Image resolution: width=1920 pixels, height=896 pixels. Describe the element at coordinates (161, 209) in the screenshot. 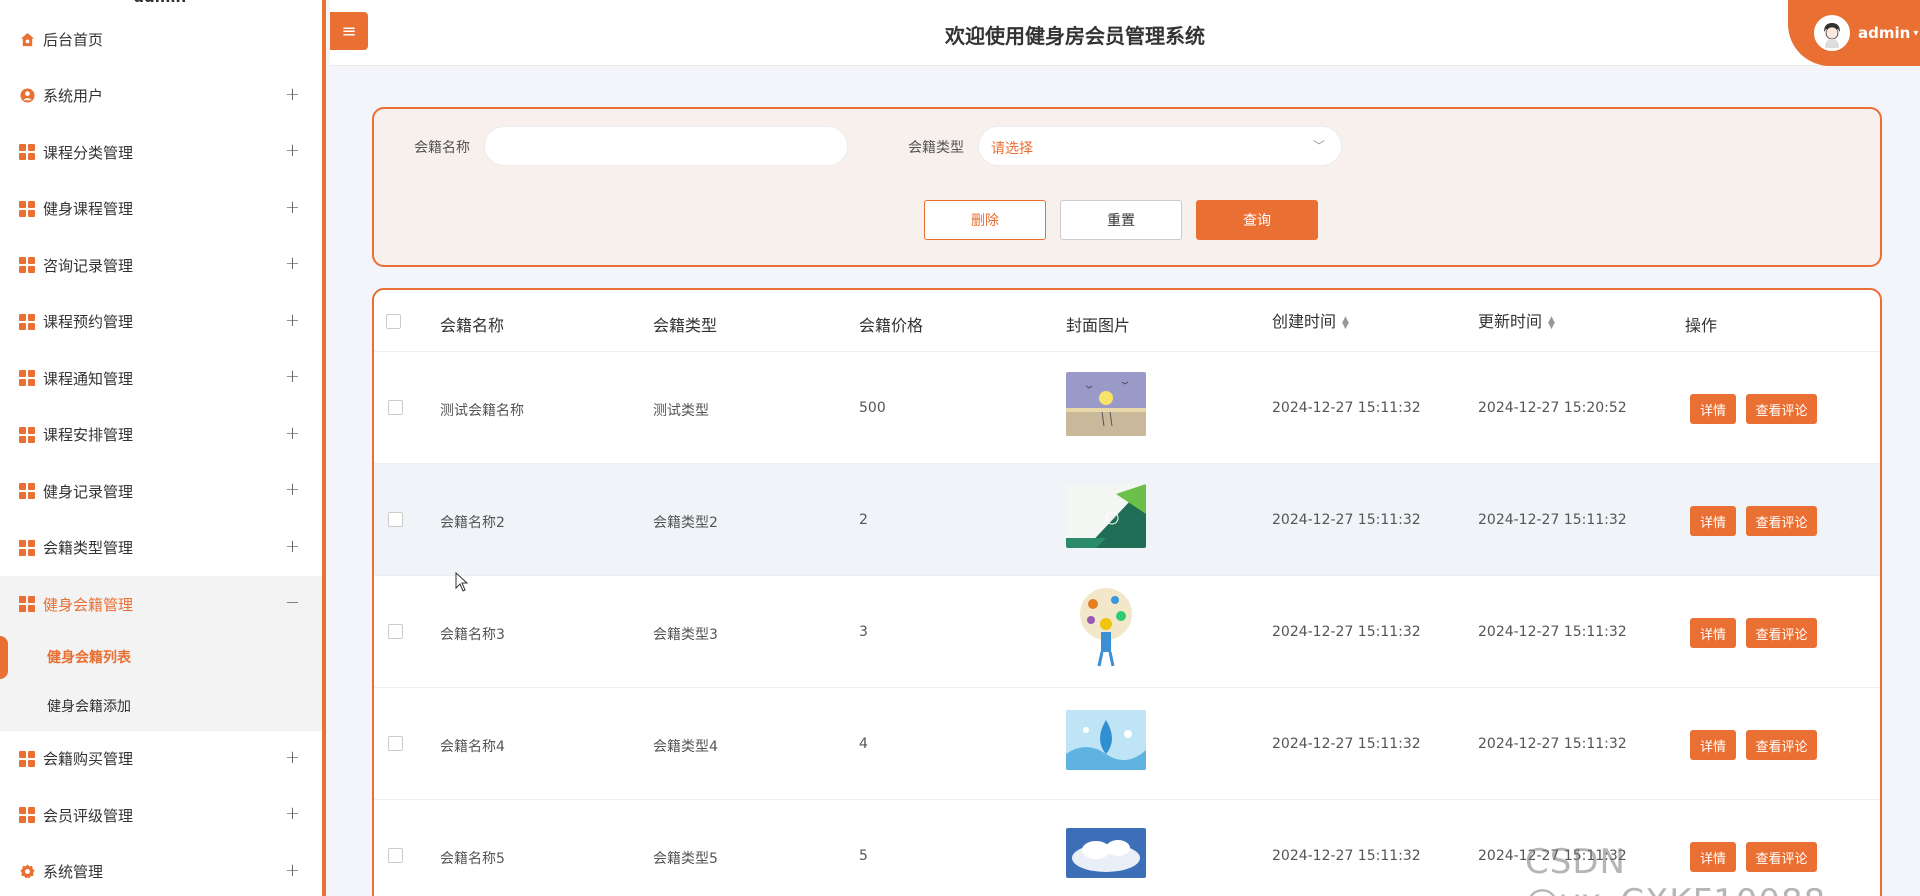

I see `sidebar-item-fitness-course: 健身课程管理 +` at that location.